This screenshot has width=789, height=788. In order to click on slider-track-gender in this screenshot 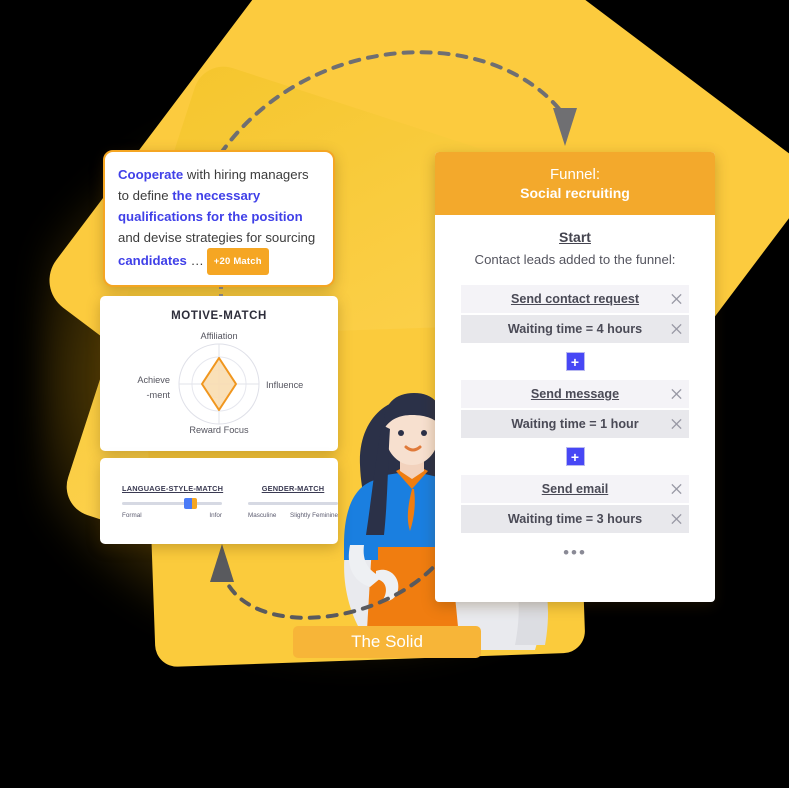, I will do `click(293, 503)`.